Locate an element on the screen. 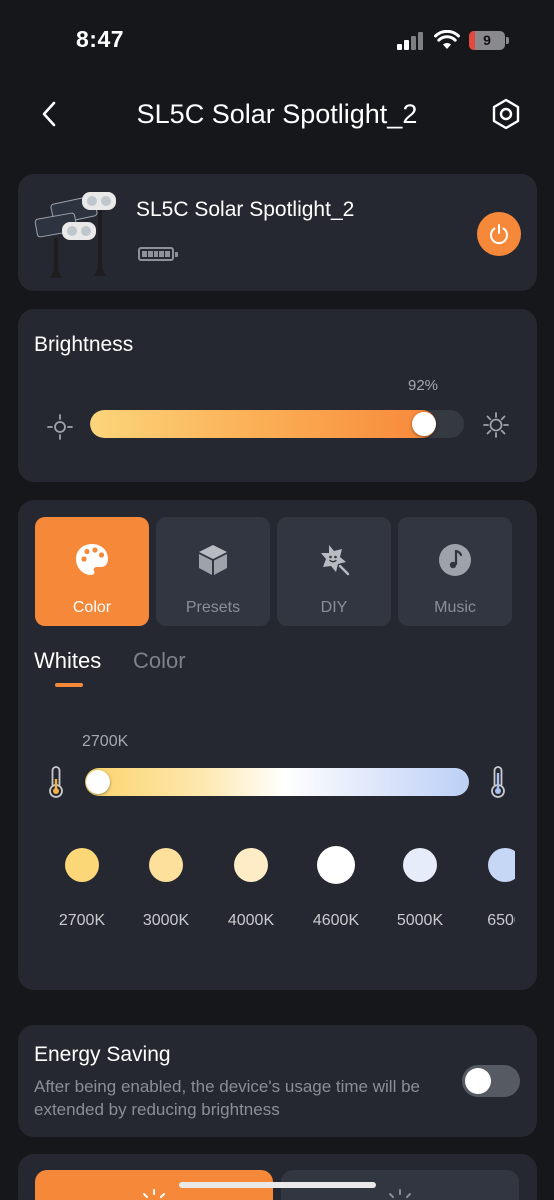 The height and width of the screenshot is (1200, 554). preset-label-0: 2700K is located at coordinates (82, 920).